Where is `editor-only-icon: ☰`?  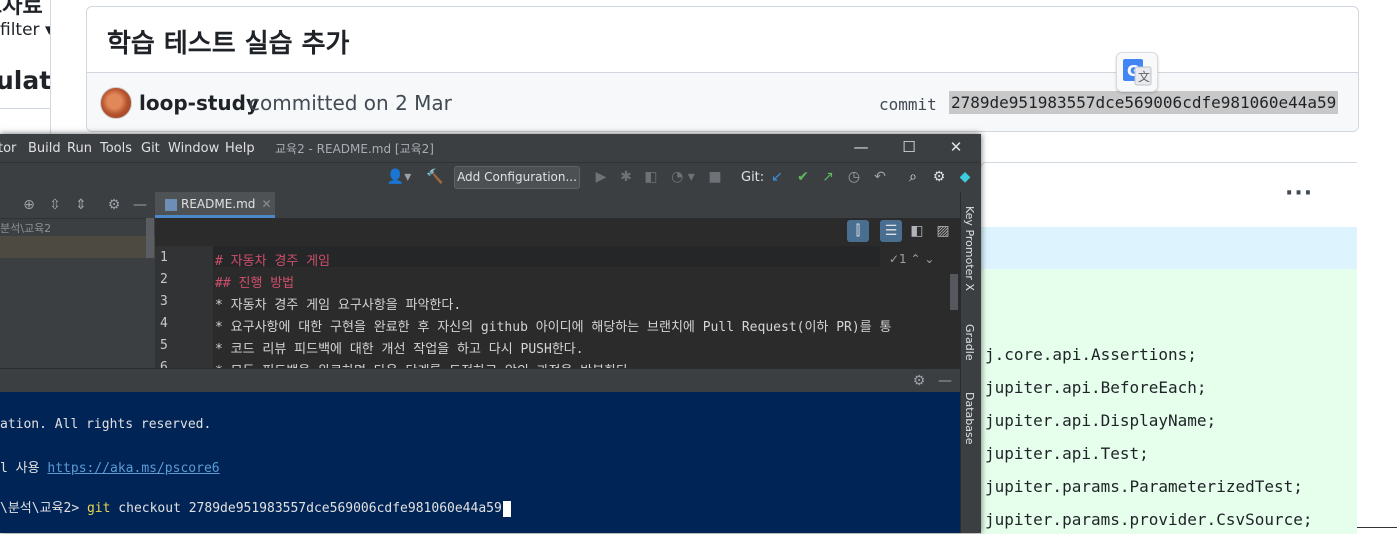
editor-only-icon: ☰ is located at coordinates (891, 231).